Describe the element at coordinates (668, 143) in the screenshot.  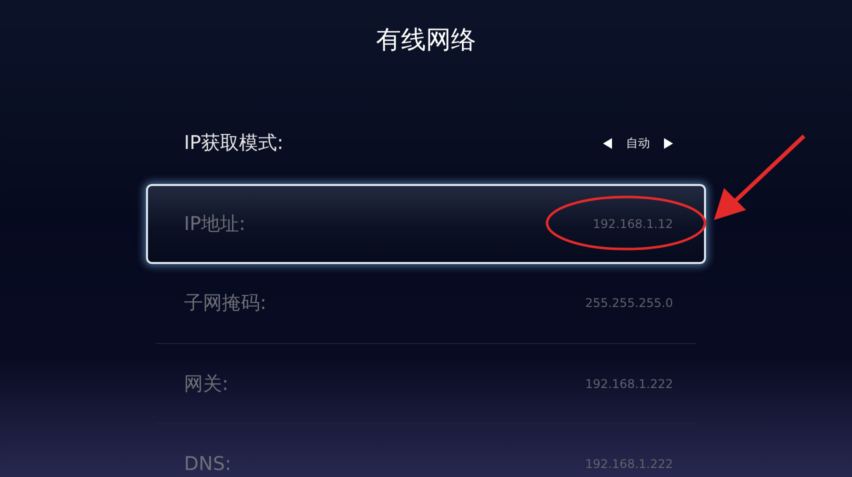
I see `right-triangle-icon` at that location.